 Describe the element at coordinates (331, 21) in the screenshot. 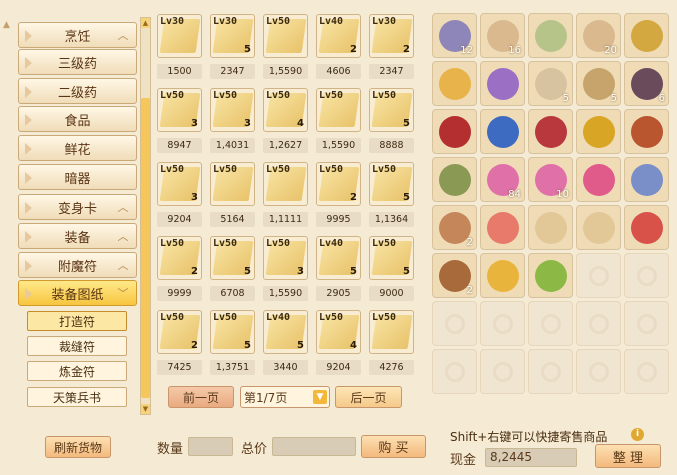

I see `level-label: Lv40` at that location.